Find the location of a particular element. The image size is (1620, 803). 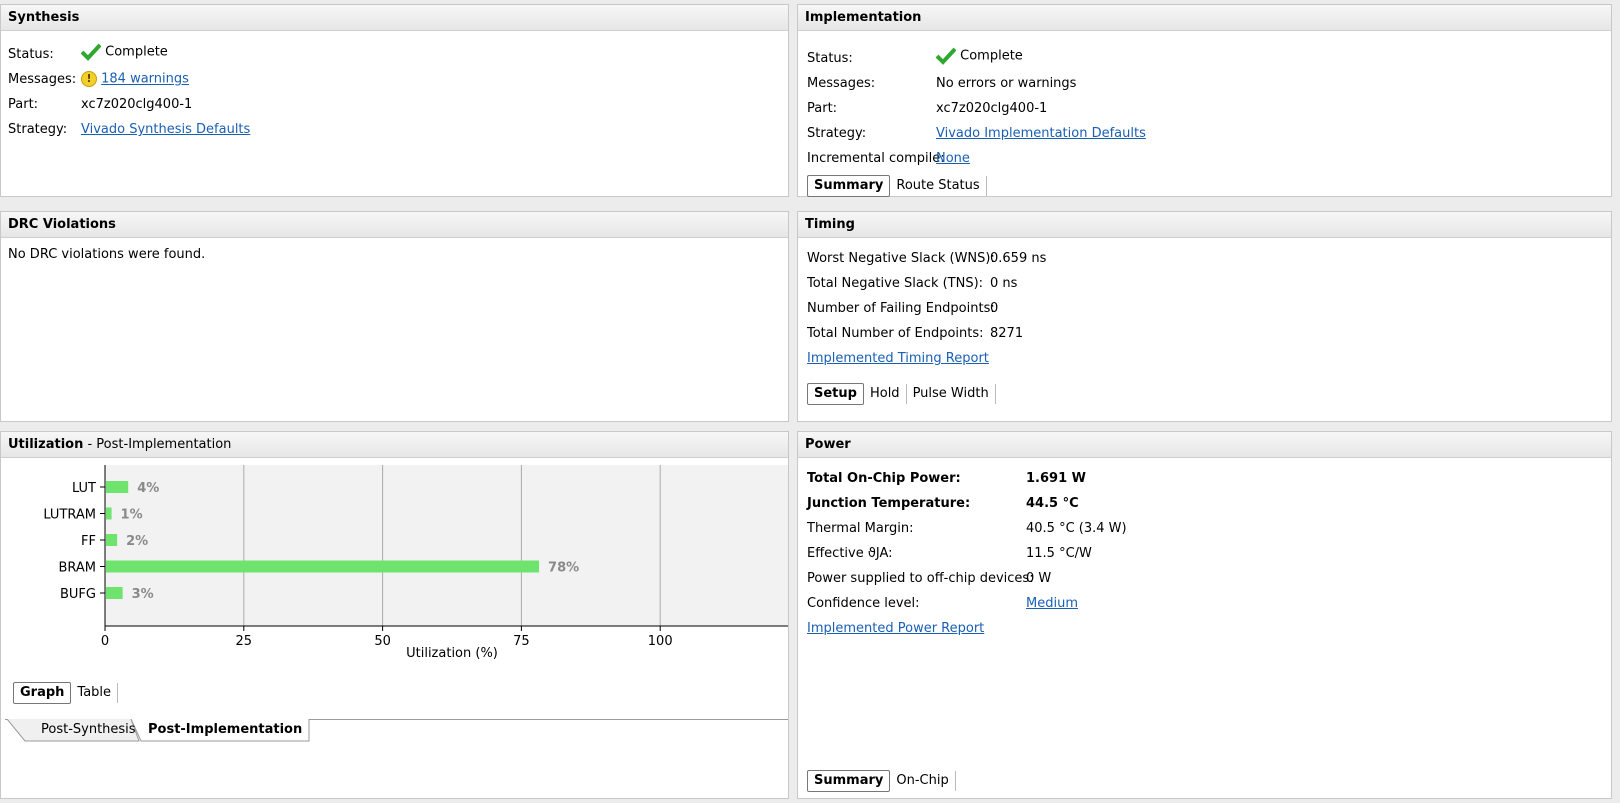

x-tick-label: 25 is located at coordinates (244, 641).